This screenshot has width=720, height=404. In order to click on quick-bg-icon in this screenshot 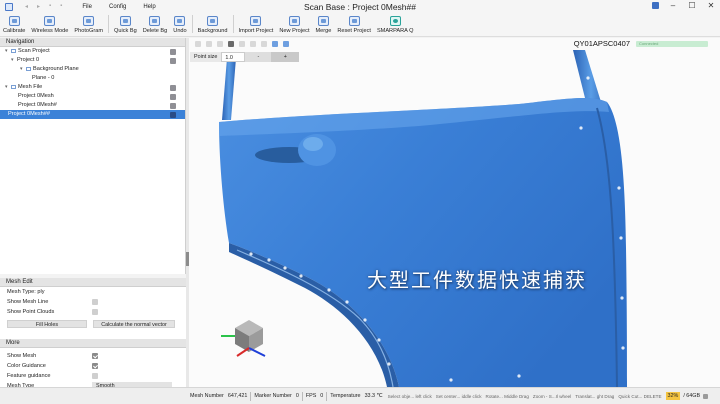, I will do `click(125, 21)`.